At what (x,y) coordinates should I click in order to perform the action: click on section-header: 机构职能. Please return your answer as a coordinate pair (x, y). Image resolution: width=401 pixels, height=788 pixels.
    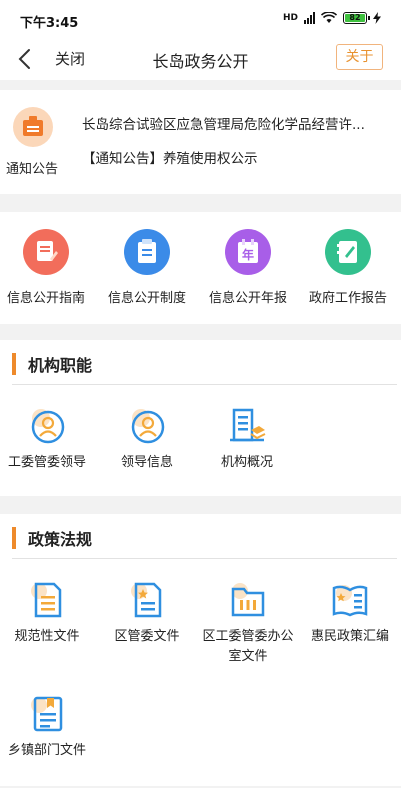
    Looking at the image, I should click on (52, 364).